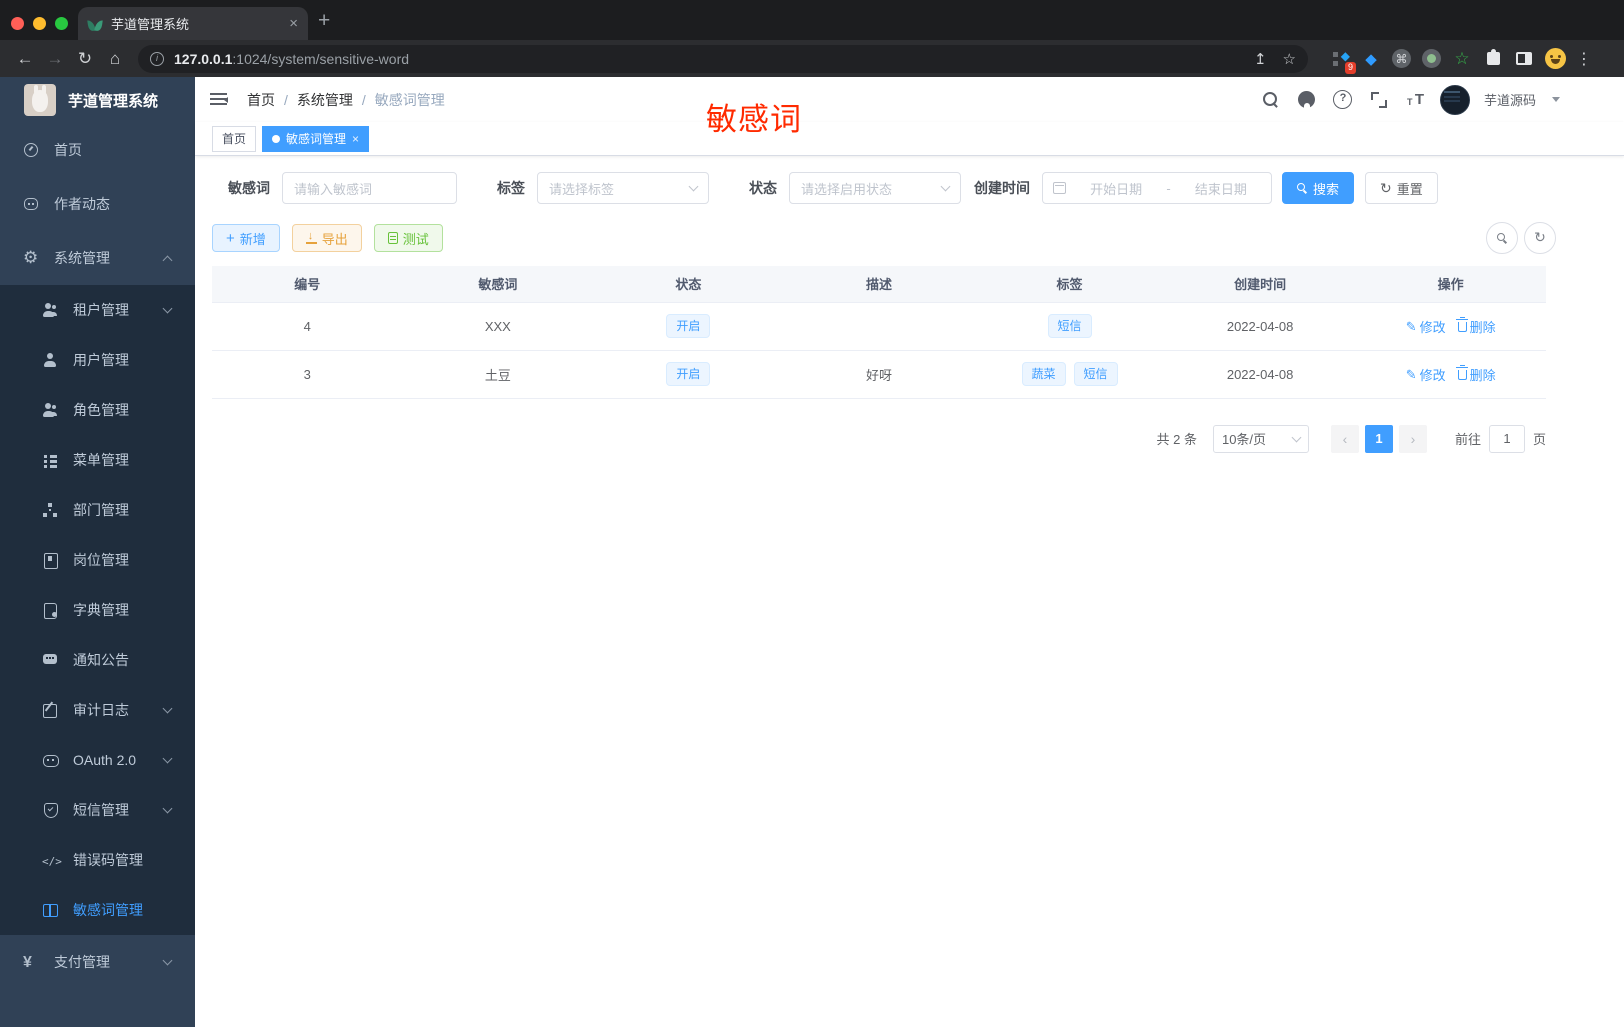 This screenshot has width=1624, height=1027. I want to click on sidebar-item-user: 用户管理, so click(97, 360).